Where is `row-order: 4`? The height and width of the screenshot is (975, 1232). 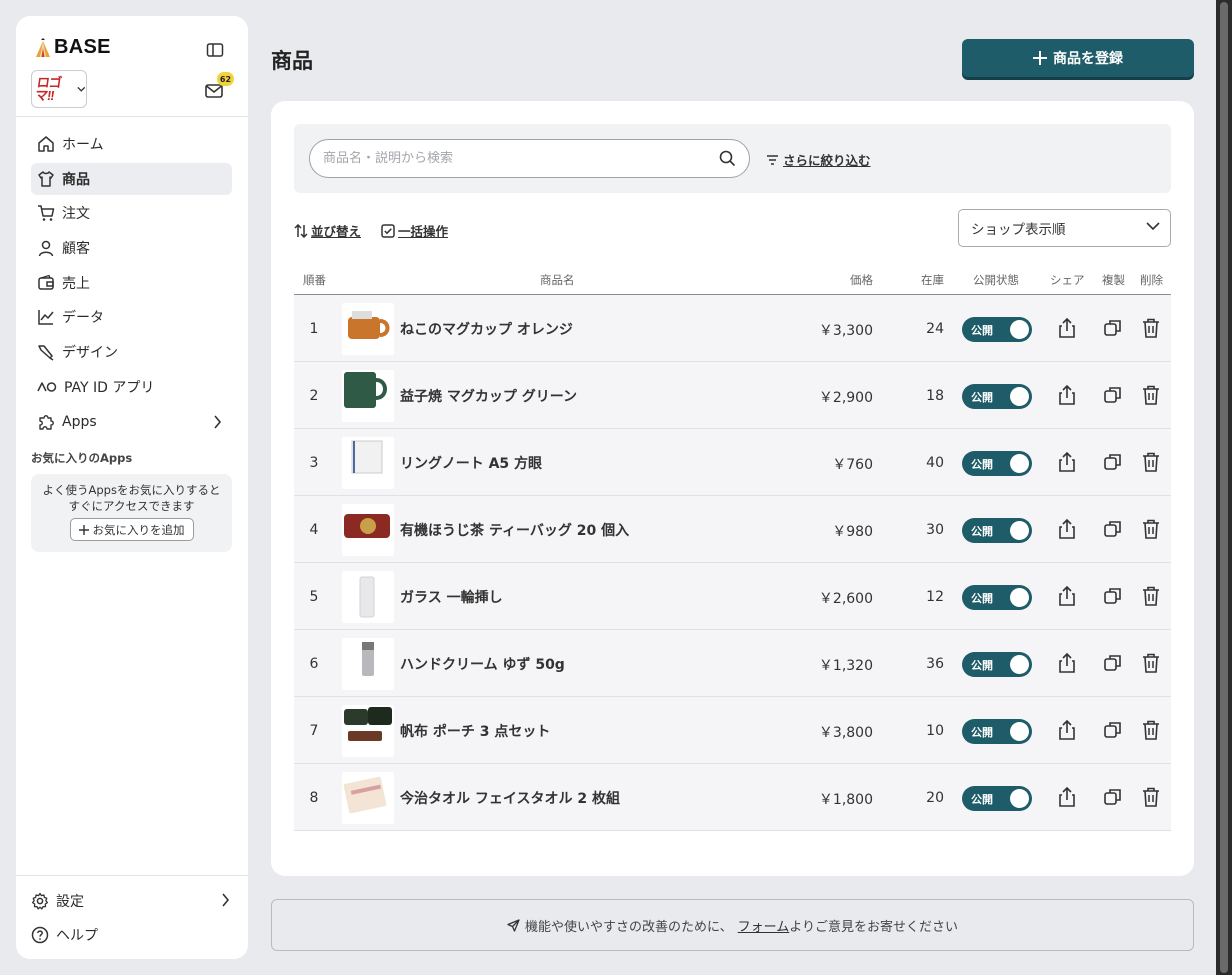 row-order: 4 is located at coordinates (314, 530).